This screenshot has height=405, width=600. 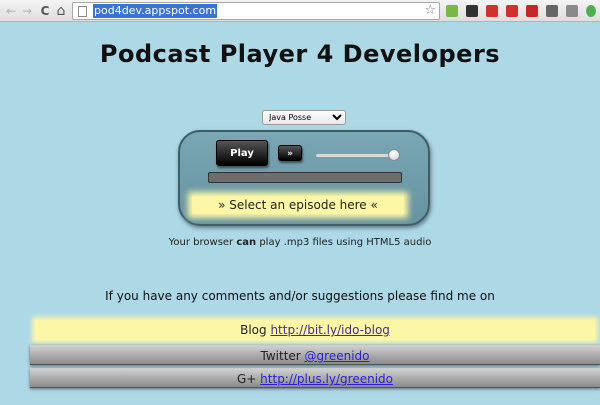 I want to click on blog-link: http://bit.ly/ido-blog, so click(x=329, y=330).